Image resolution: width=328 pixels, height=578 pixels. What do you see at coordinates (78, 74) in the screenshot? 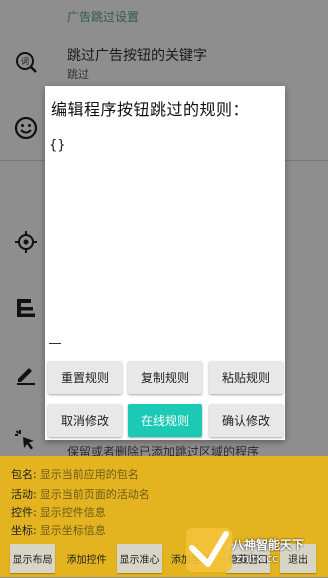
I see `keyword-row-value: 跳过` at bounding box center [78, 74].